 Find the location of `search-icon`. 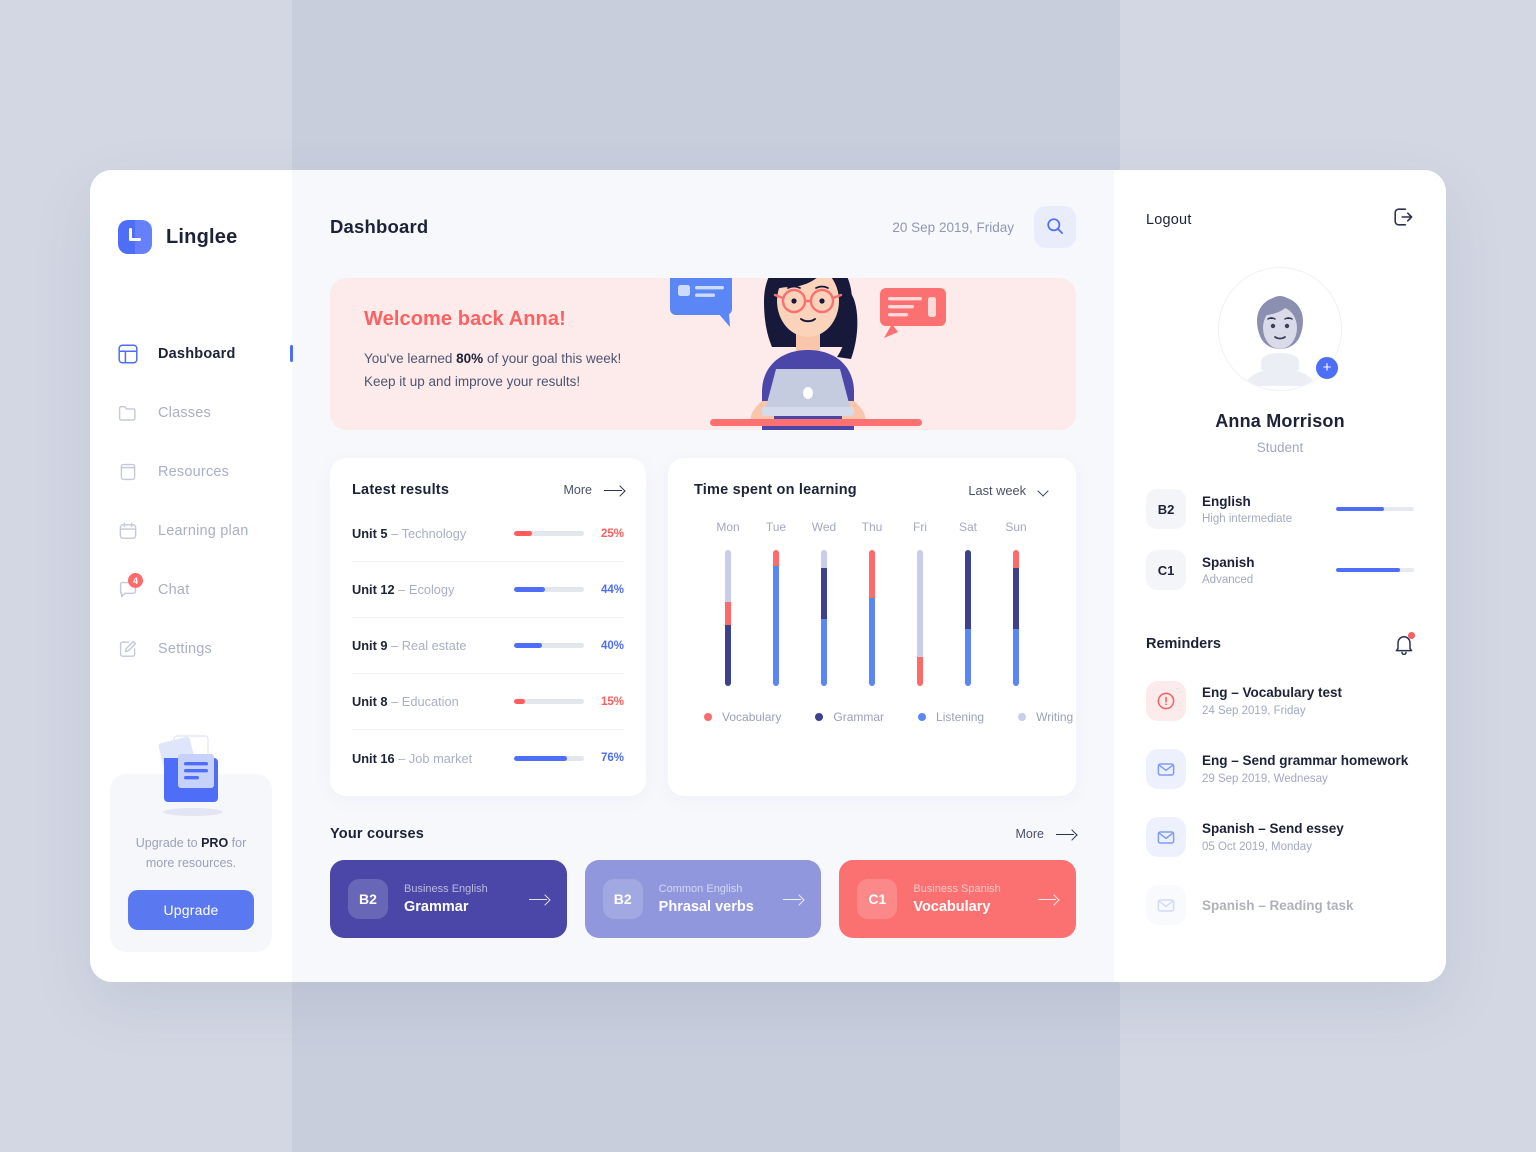

search-icon is located at coordinates (1055, 227).